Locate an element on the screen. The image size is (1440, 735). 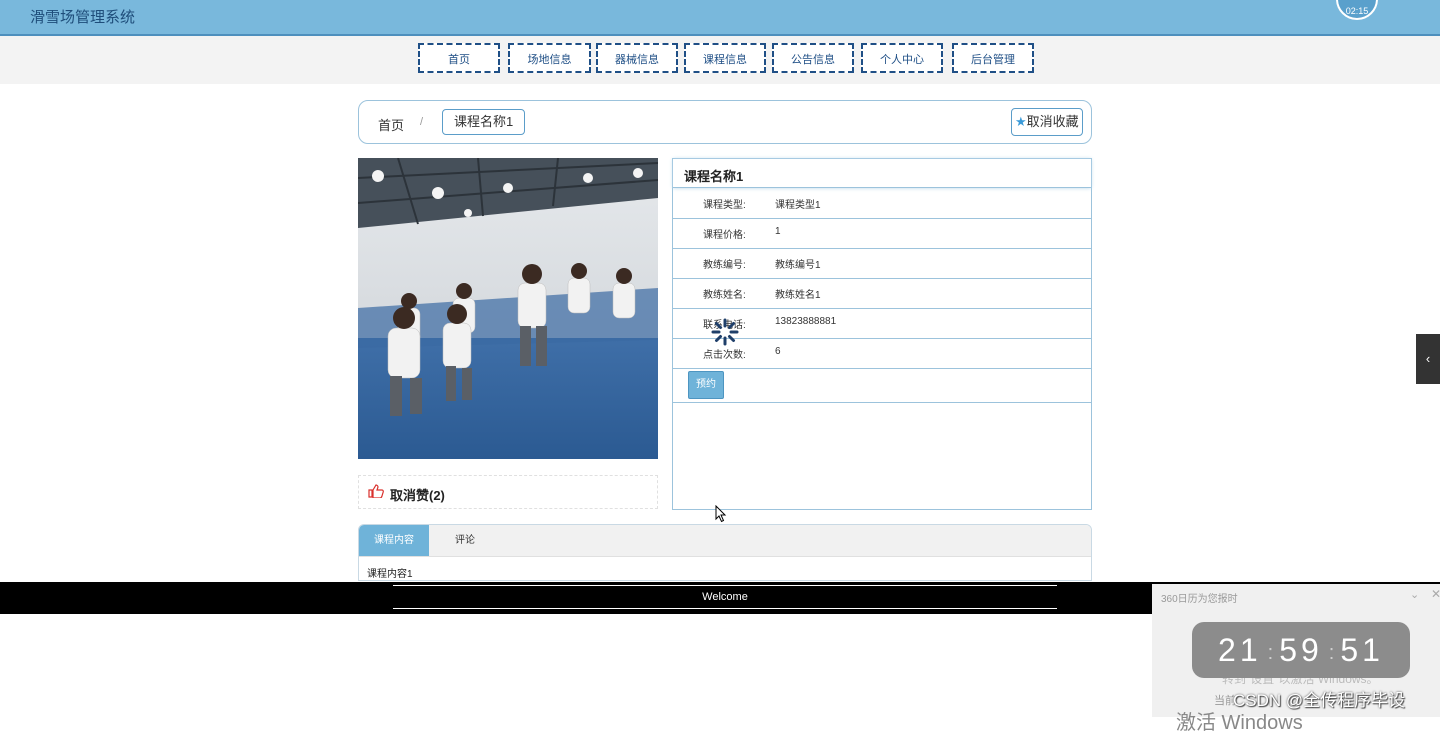
tab-header: 课程内容 评论 is located at coordinates (725, 541).